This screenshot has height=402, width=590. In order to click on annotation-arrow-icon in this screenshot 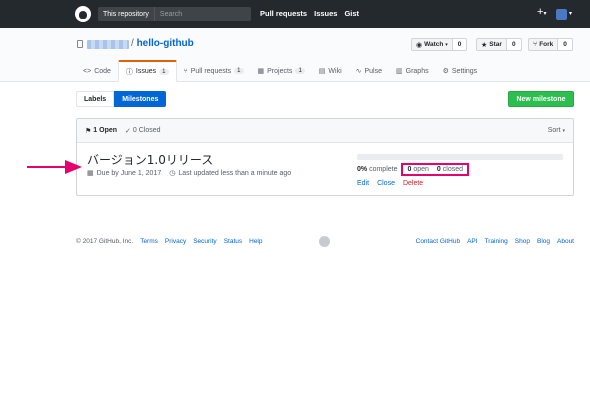, I will do `click(54, 167)`.